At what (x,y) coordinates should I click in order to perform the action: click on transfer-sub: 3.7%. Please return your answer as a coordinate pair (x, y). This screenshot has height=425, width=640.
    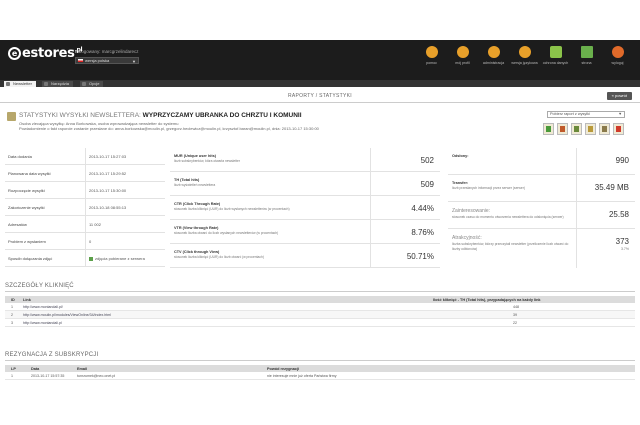
    Looking at the image, I should click on (625, 249).